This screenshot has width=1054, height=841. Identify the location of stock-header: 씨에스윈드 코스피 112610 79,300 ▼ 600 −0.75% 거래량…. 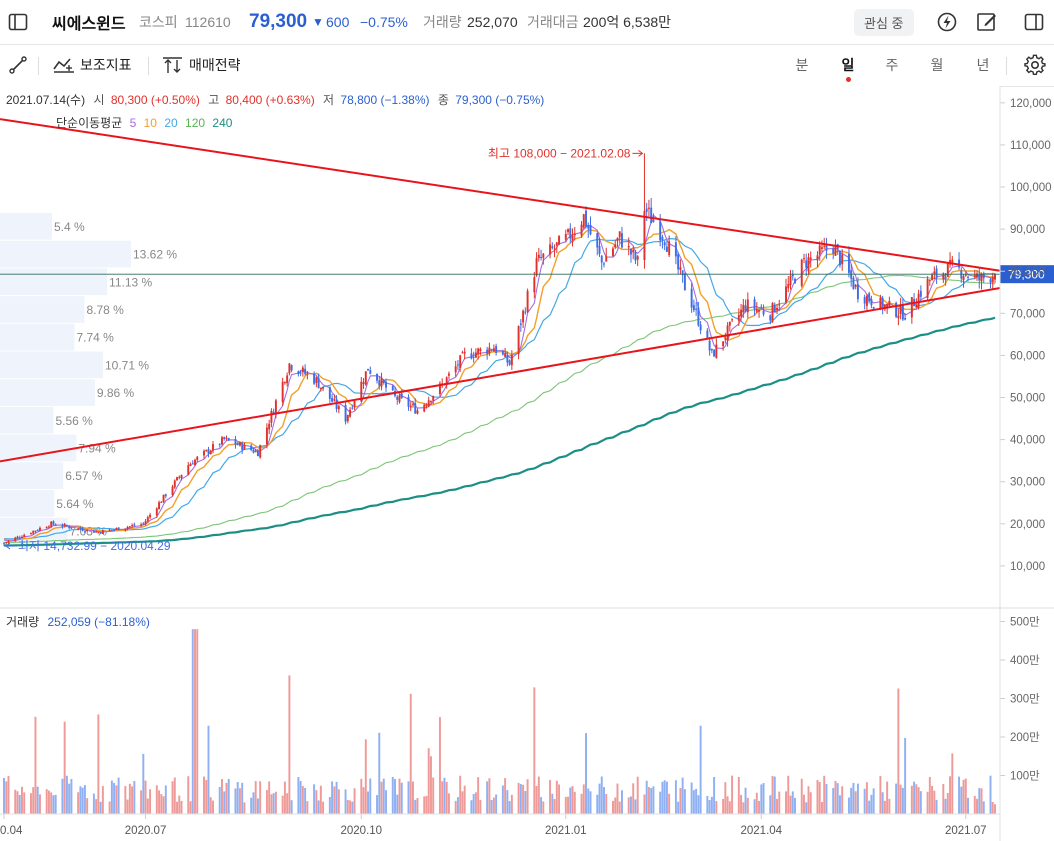
(527, 22).